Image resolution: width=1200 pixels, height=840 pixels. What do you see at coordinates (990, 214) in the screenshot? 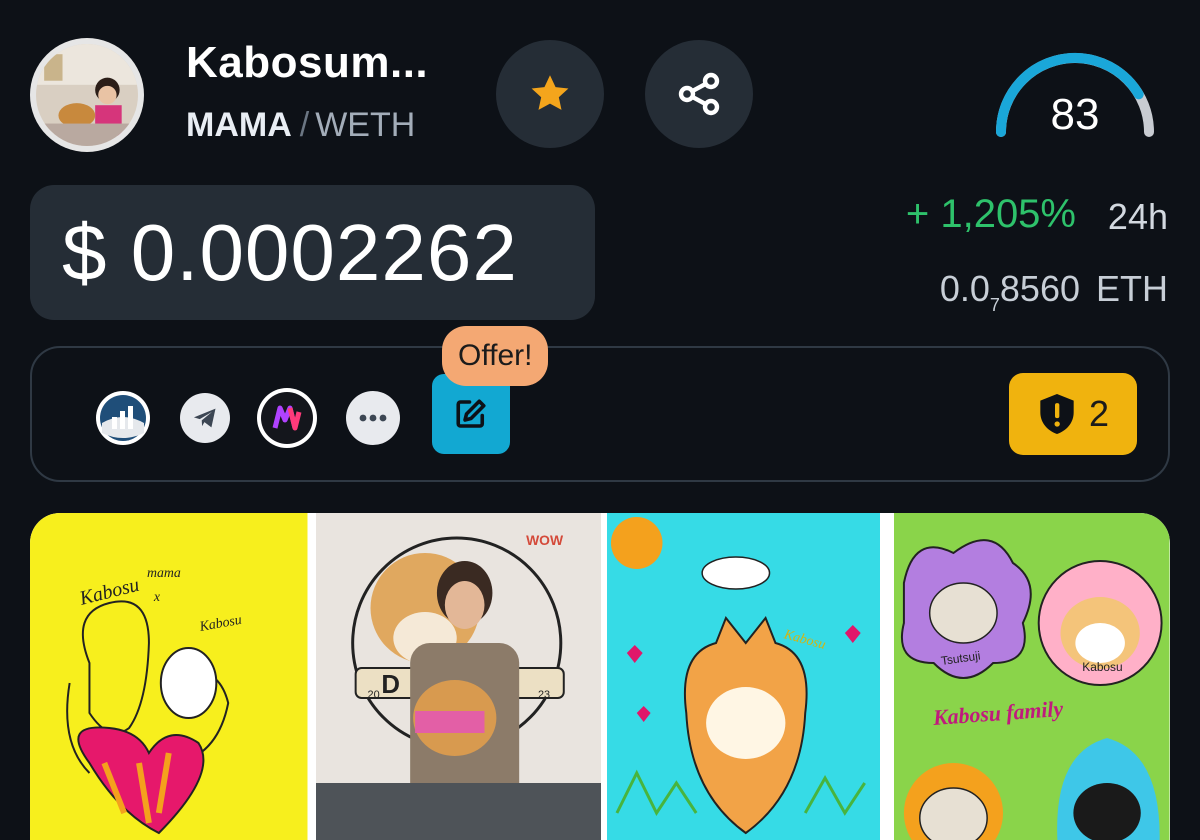
I see `price-change: + 1,205%` at bounding box center [990, 214].